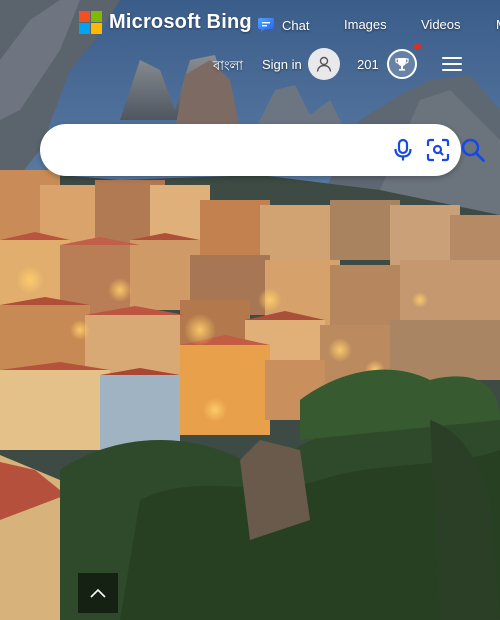 The height and width of the screenshot is (620, 500). What do you see at coordinates (498, 24) in the screenshot?
I see `nav-more: M` at bounding box center [498, 24].